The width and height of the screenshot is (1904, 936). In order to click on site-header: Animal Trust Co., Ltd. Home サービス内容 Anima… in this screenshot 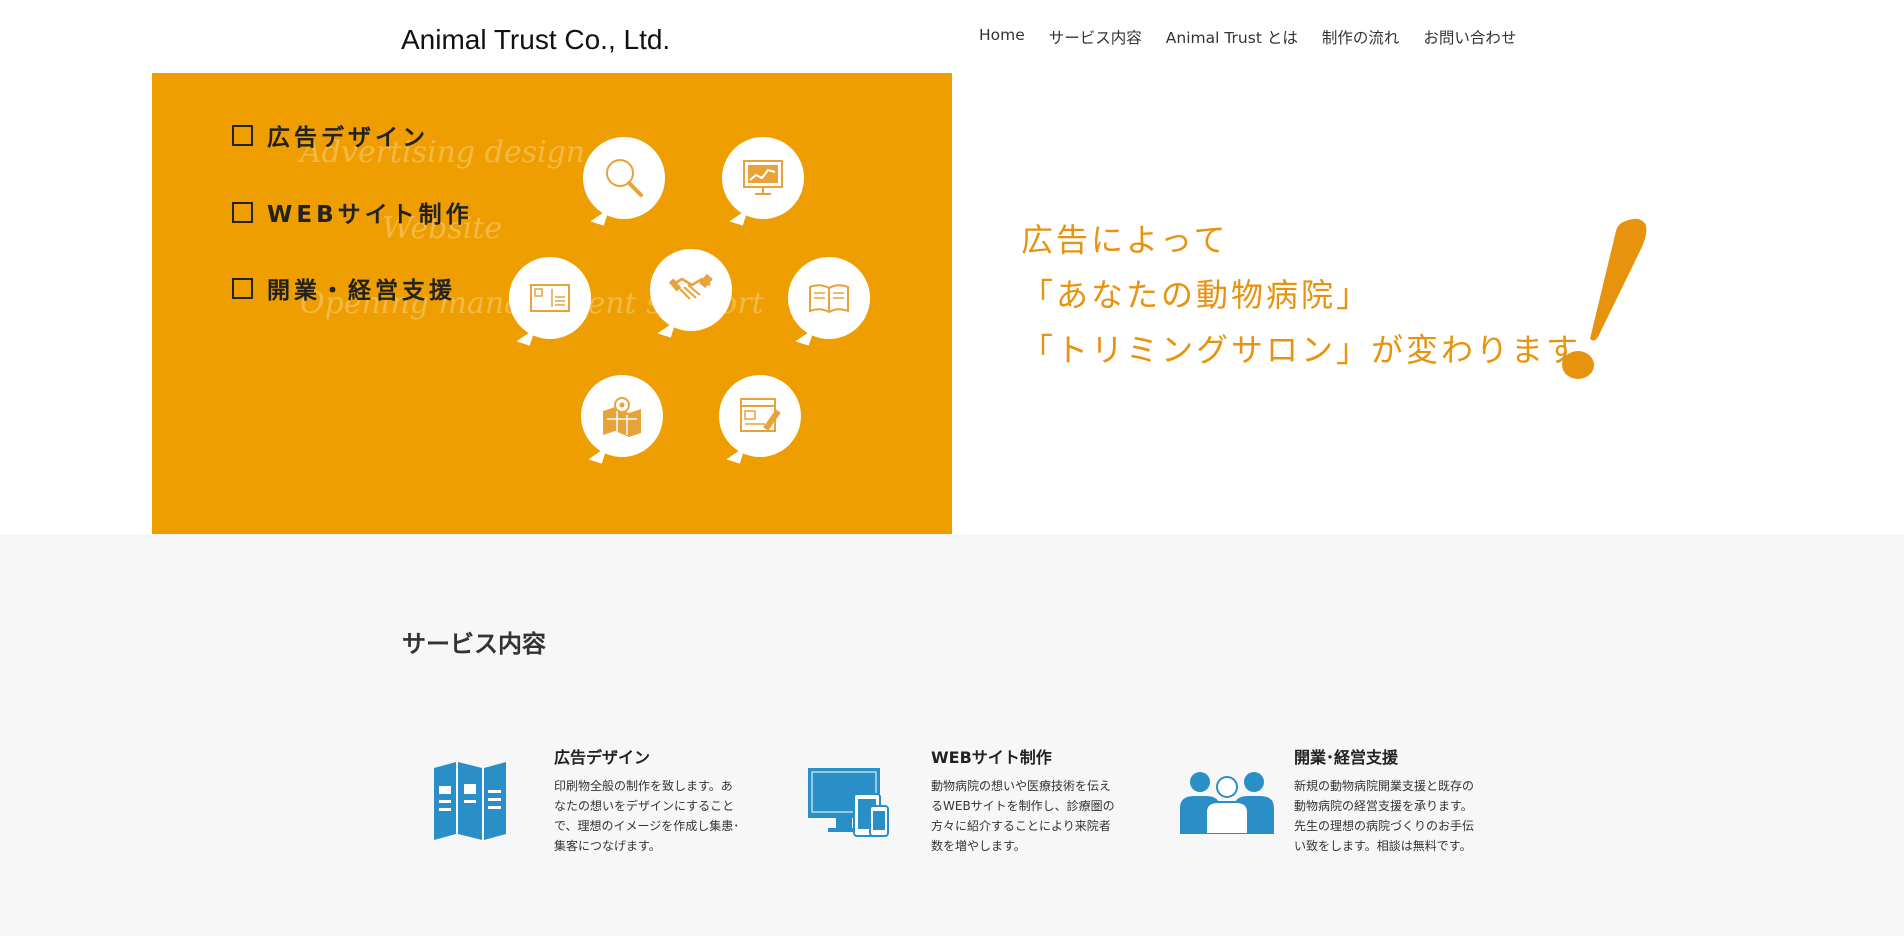, I will do `click(952, 37)`.